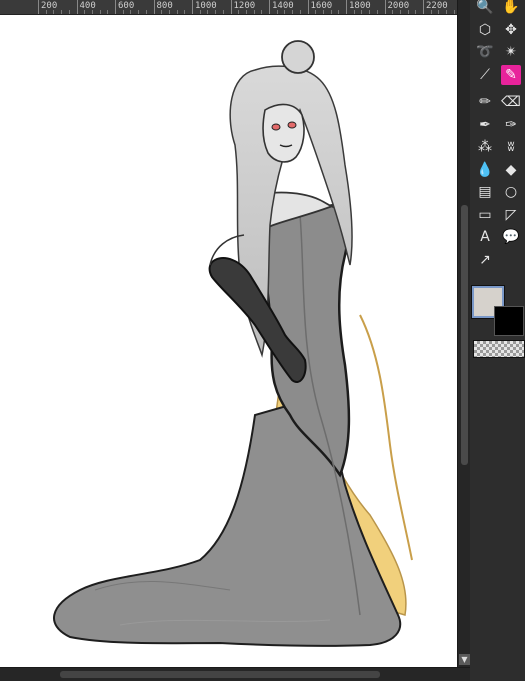 The image size is (525, 681). I want to click on smudge-tool: ʬ, so click(511, 147).